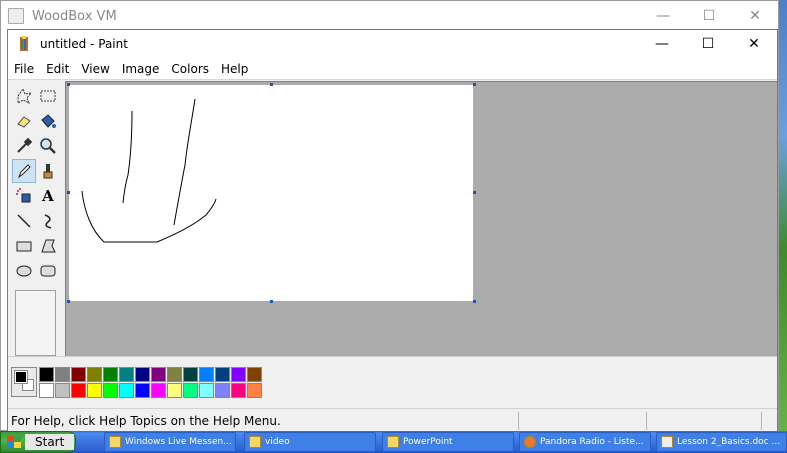 The width and height of the screenshot is (787, 453). I want to click on paint-minimize-button: —, so click(662, 44).